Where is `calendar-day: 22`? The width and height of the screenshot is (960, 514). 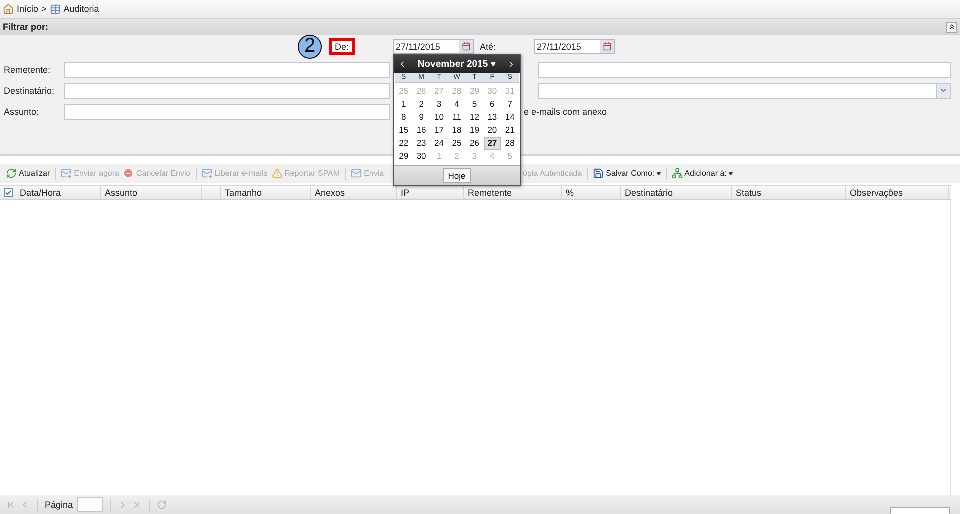
calendar-day: 22 is located at coordinates (404, 143).